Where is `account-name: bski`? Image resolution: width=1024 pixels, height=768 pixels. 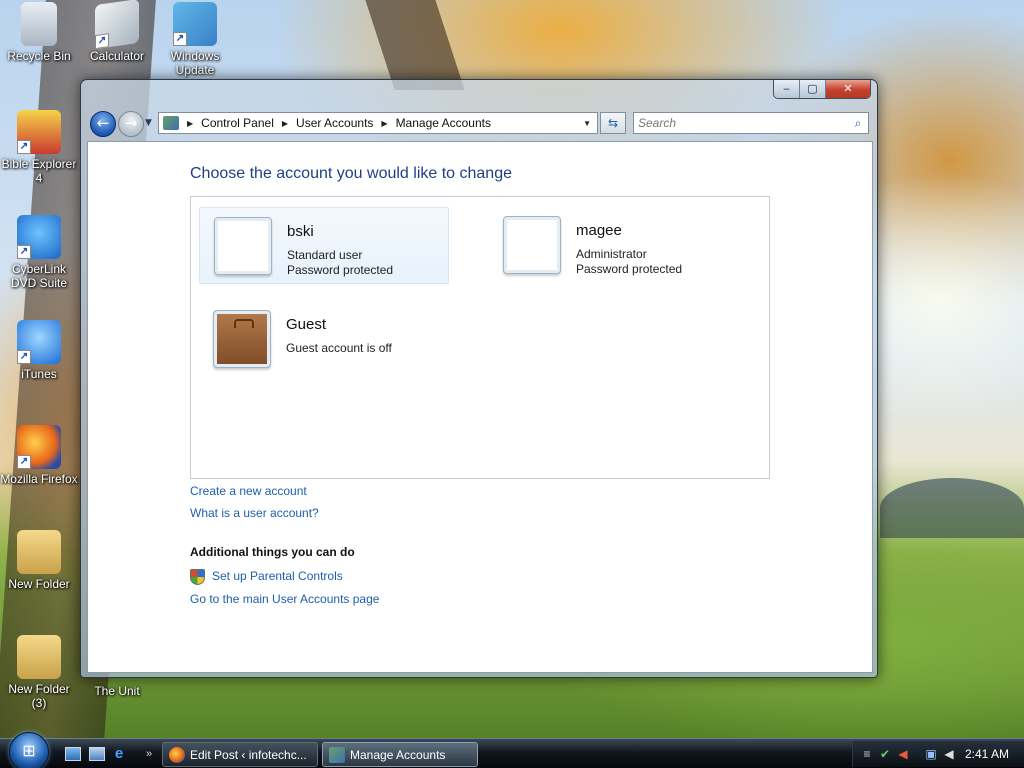
account-name: bski is located at coordinates (300, 231).